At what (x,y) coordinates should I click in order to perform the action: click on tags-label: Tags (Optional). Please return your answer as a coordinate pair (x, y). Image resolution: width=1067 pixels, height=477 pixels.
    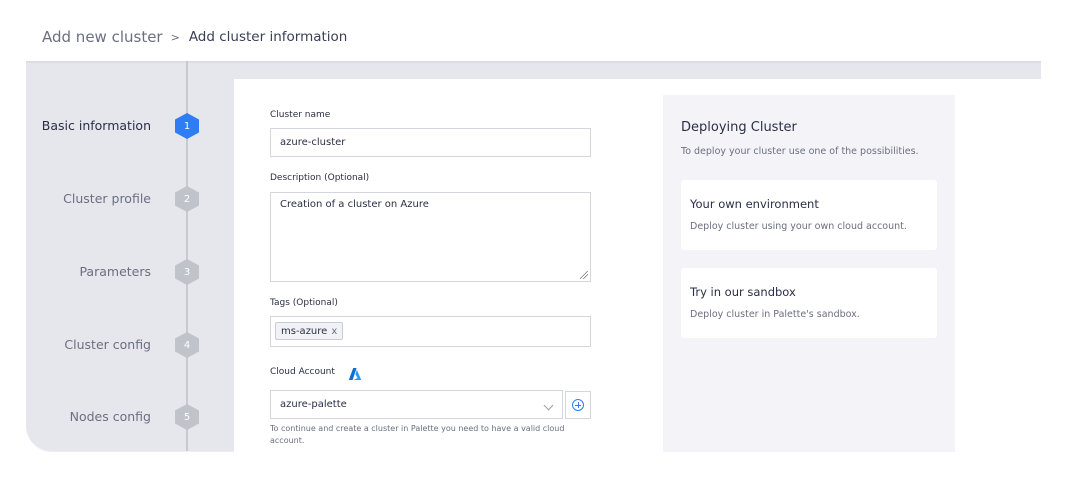
    Looking at the image, I should click on (304, 303).